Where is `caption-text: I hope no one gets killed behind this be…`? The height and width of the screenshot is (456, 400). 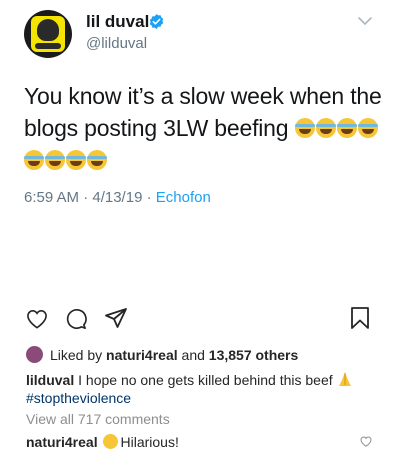 caption-text: I hope no one gets killed behind this be… is located at coordinates (205, 380).